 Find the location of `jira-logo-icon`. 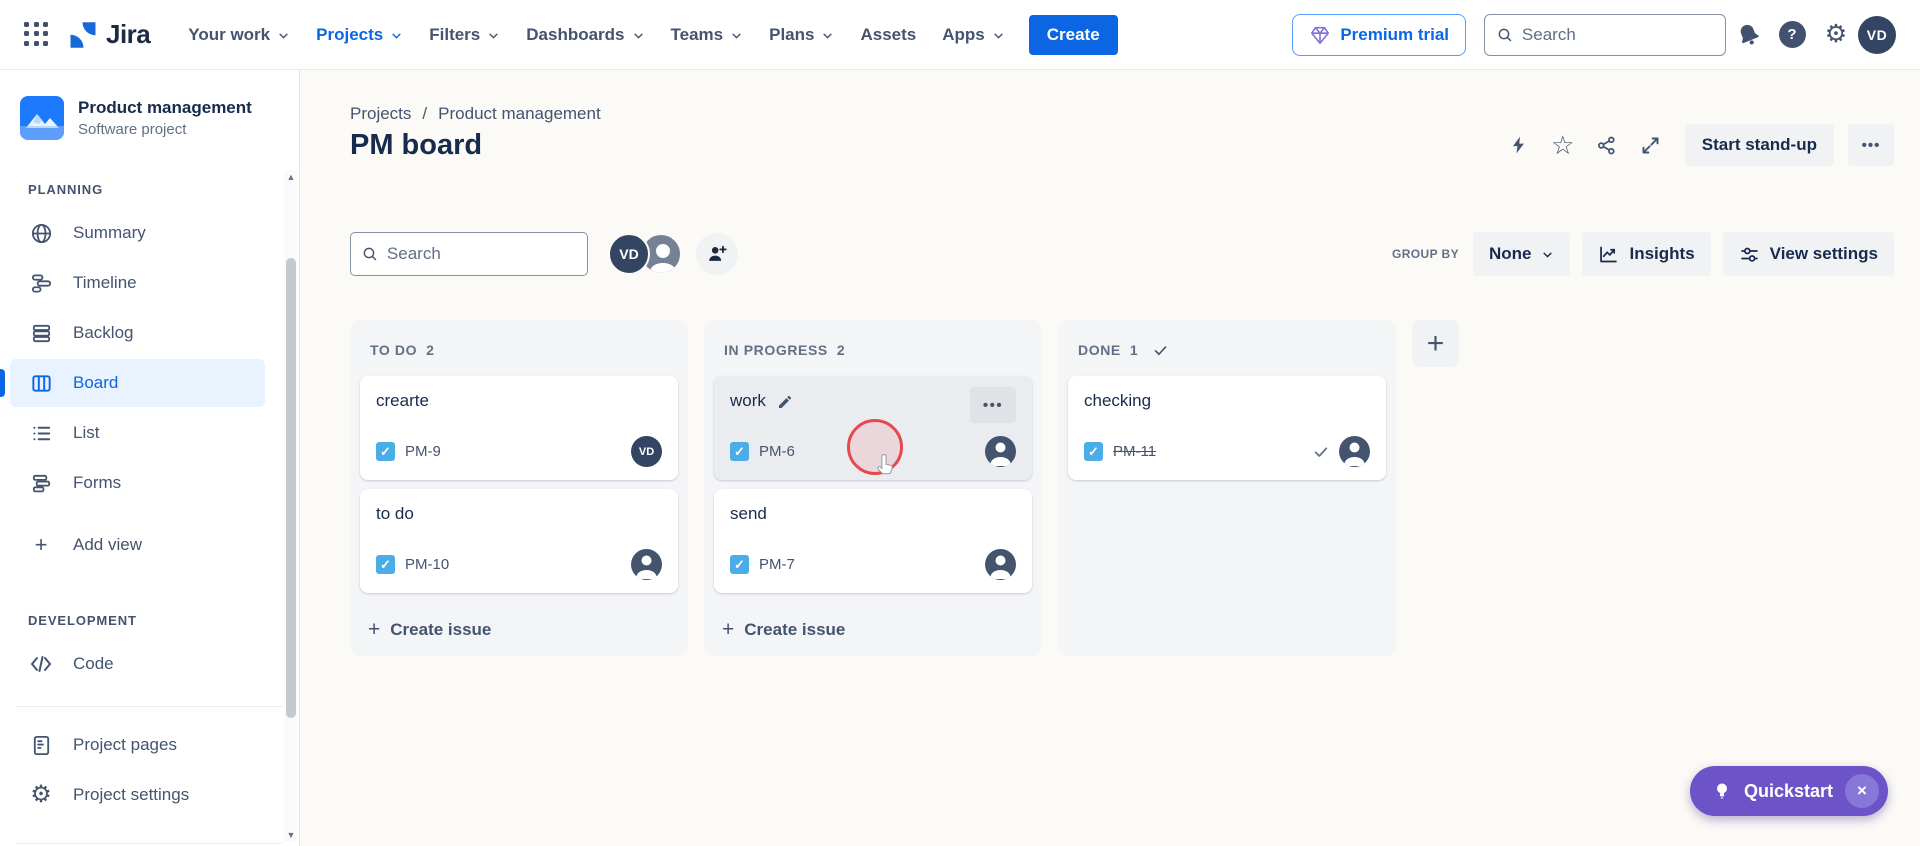

jira-logo-icon is located at coordinates (83, 35).